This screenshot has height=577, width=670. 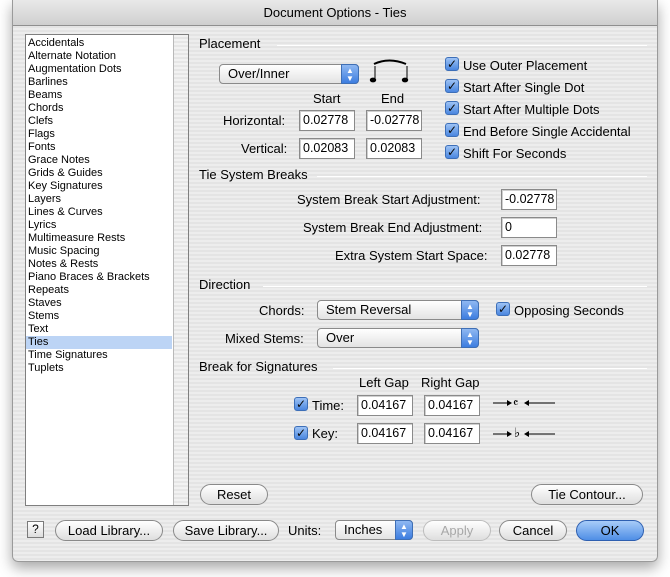 What do you see at coordinates (254, 120) in the screenshot?
I see `horizontal-label: Horizontal:` at bounding box center [254, 120].